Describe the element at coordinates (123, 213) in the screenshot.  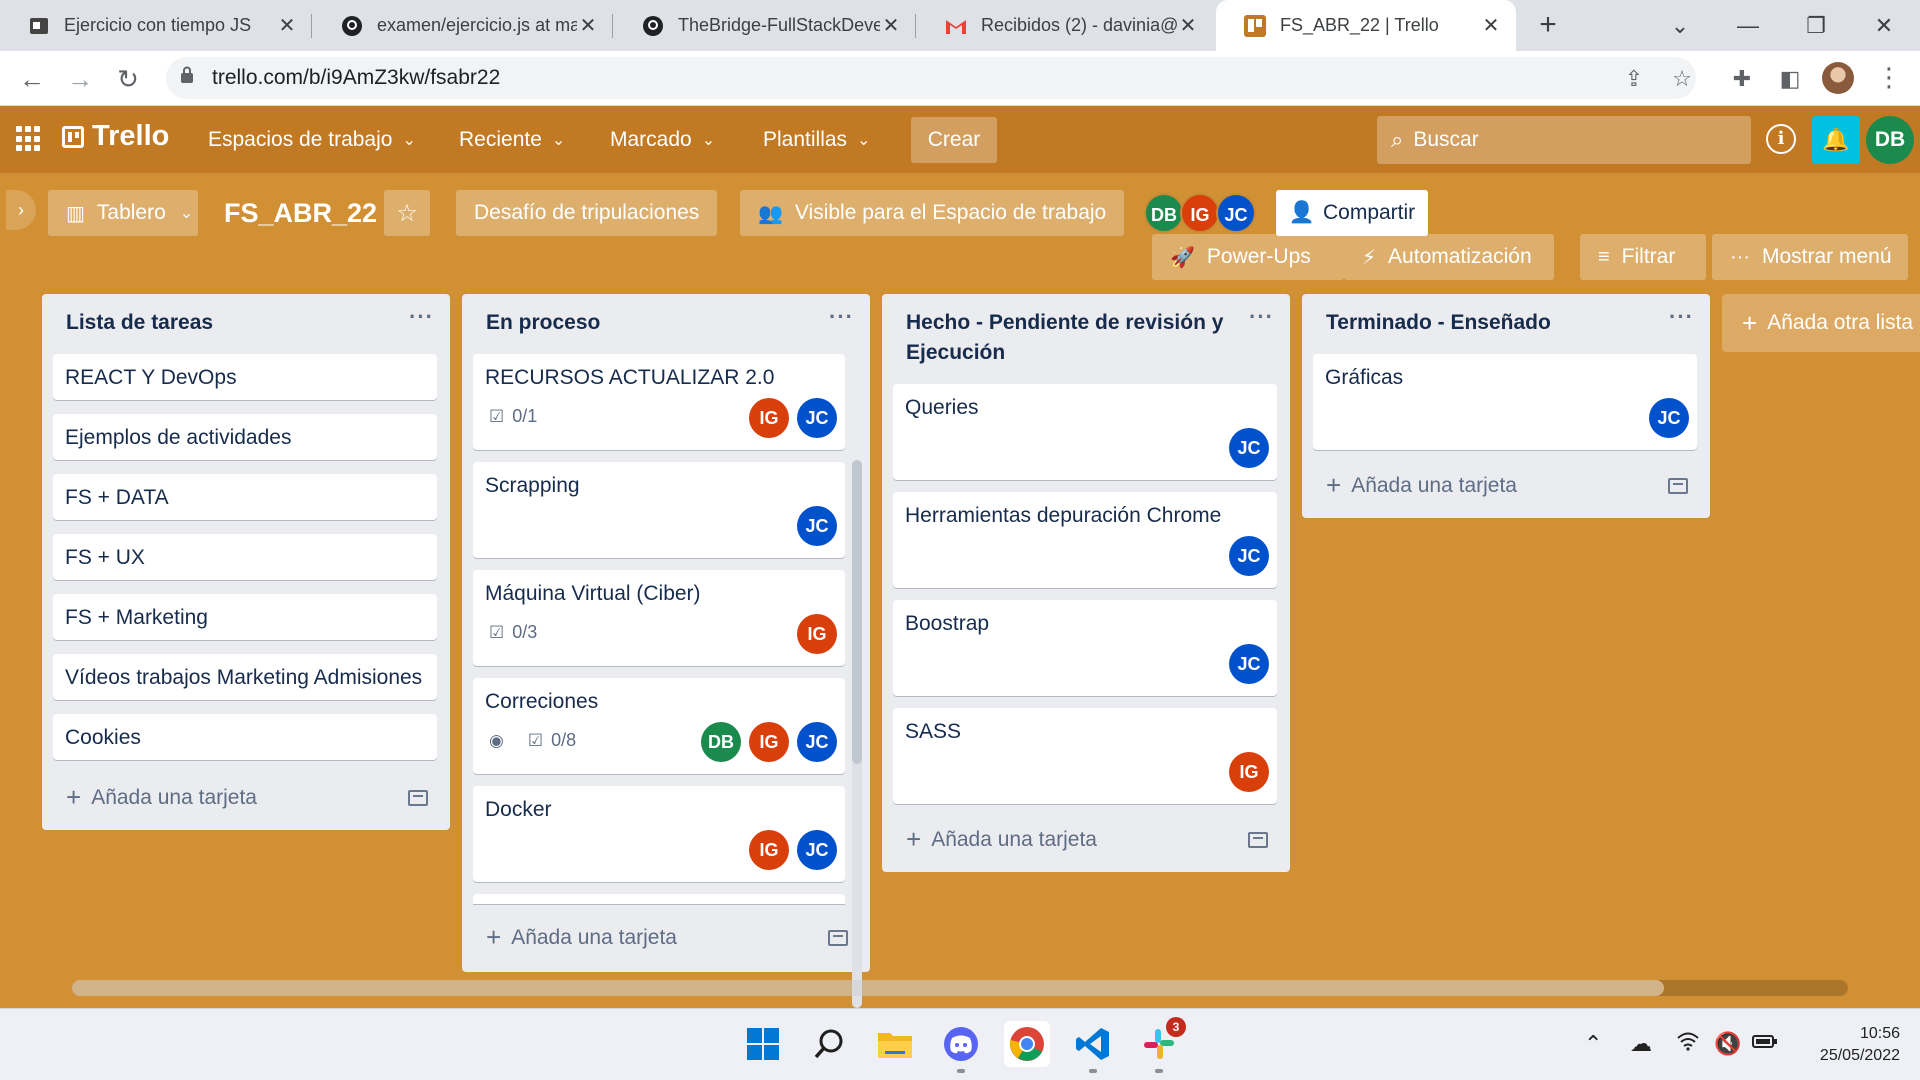
I see `board-view-switcher: ▥ Tablero ⌄` at that location.